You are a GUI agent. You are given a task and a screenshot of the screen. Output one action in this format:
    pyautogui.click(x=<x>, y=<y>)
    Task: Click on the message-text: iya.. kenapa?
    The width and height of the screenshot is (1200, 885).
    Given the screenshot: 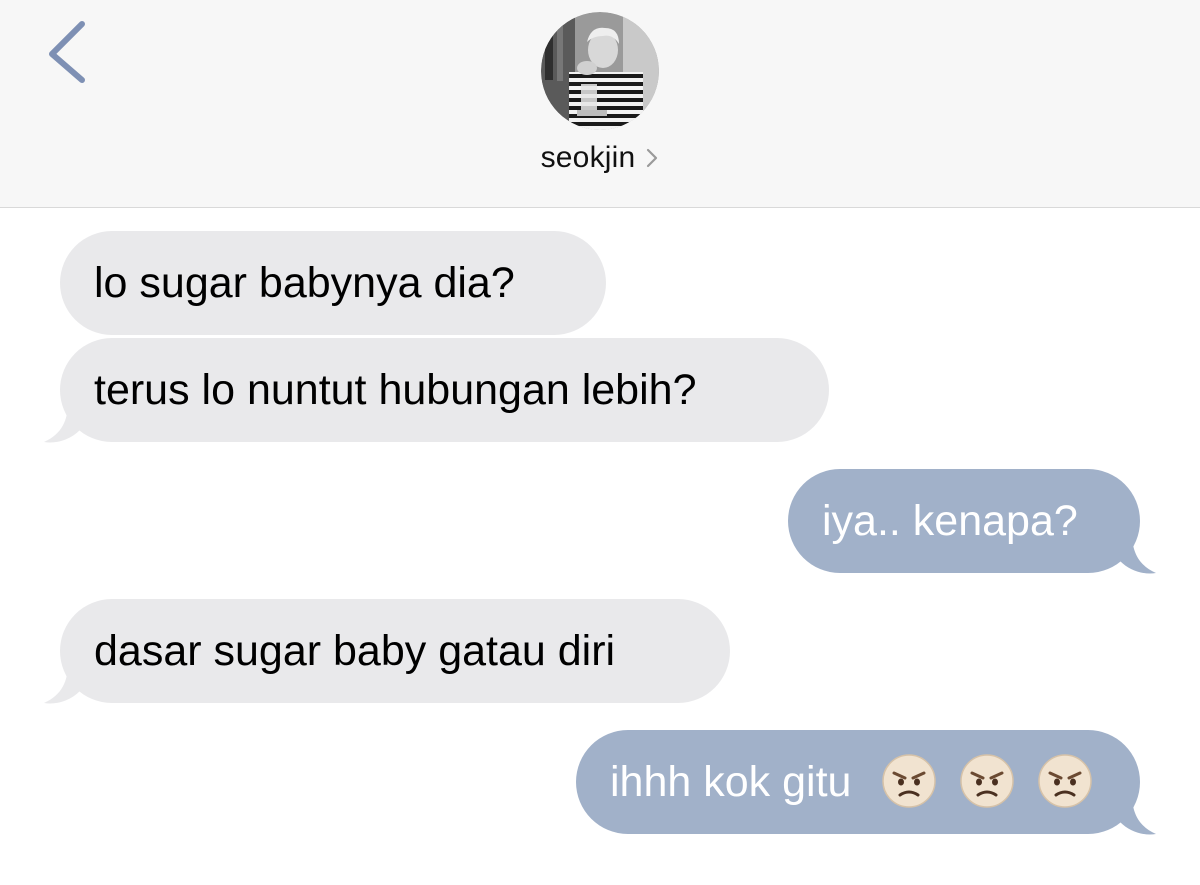 What is the action you would take?
    pyautogui.click(x=950, y=521)
    